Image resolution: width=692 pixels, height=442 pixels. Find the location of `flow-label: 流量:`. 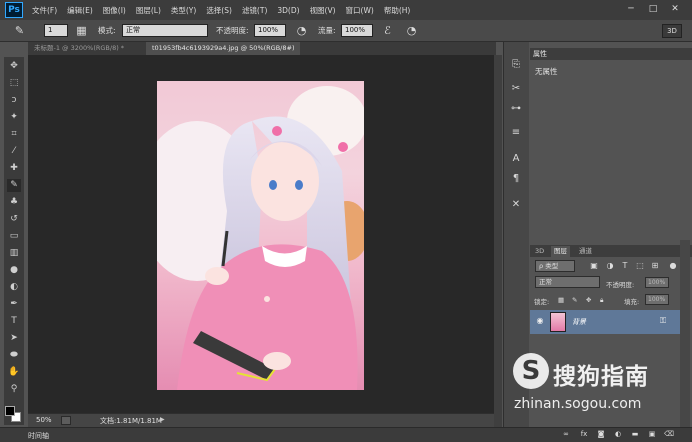

flow-label: 流量: is located at coordinates (327, 30).